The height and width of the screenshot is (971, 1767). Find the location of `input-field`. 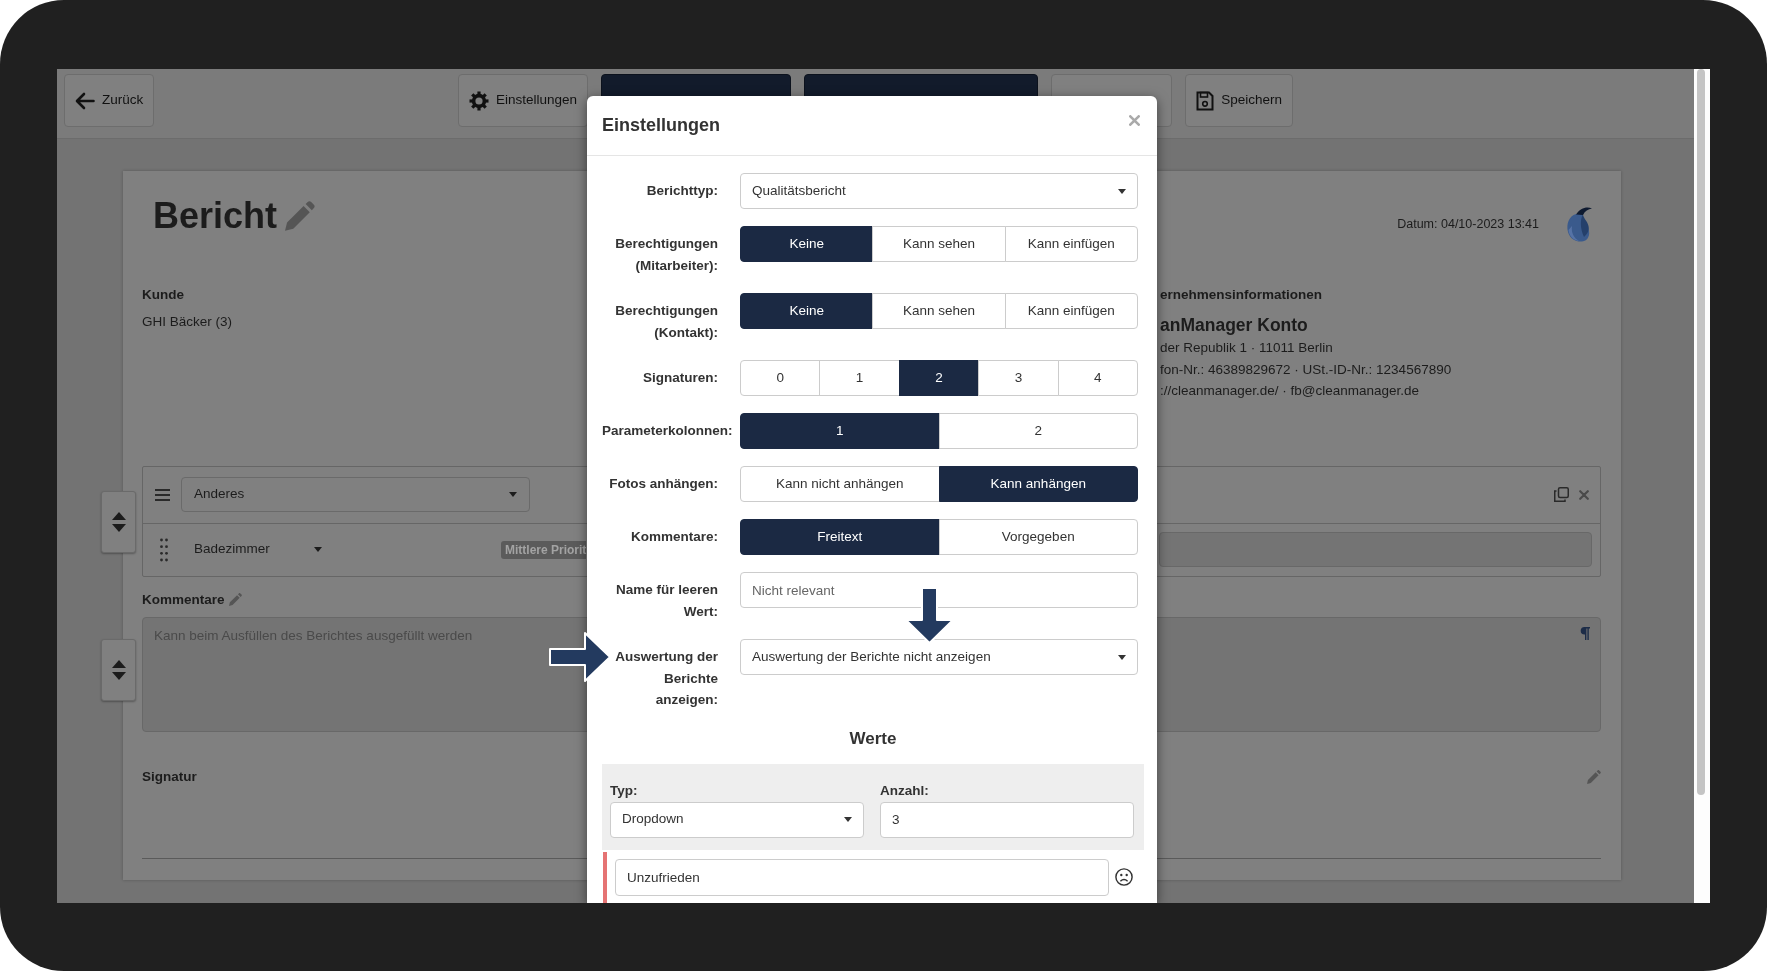

input-field is located at coordinates (1375, 549).